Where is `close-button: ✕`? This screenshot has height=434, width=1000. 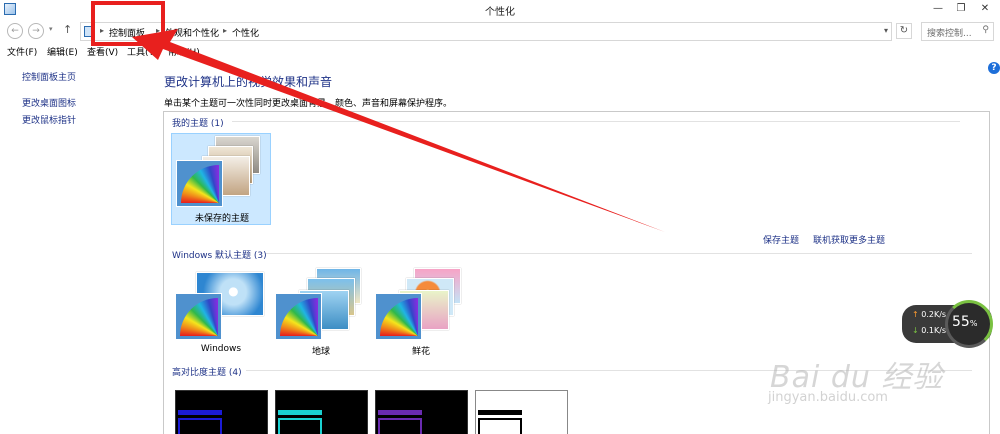 close-button: ✕ is located at coordinates (985, 8).